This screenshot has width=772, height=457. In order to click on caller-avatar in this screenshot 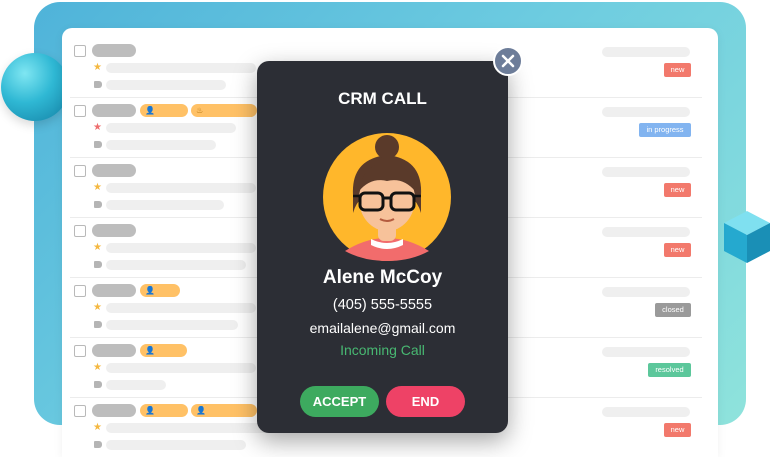, I will do `click(387, 197)`.